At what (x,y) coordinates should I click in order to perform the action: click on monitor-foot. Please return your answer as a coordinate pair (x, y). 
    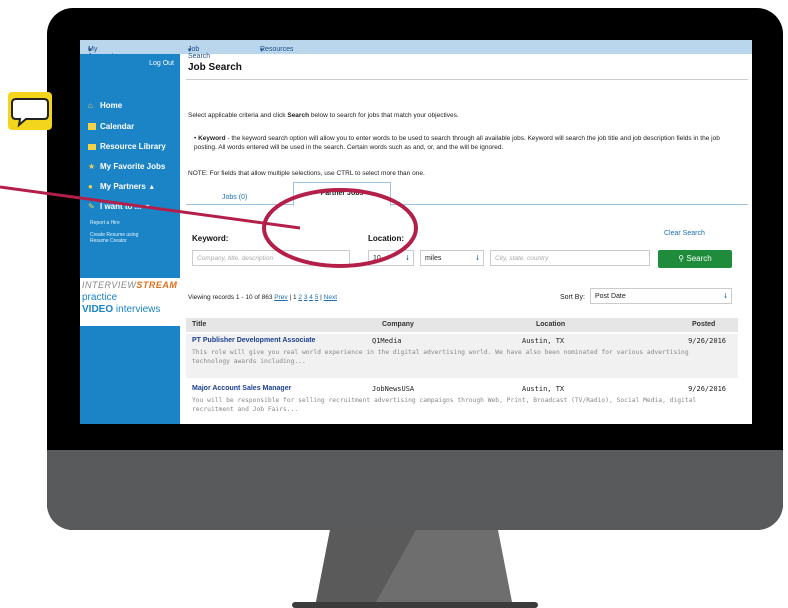
    Looking at the image, I should click on (415, 605).